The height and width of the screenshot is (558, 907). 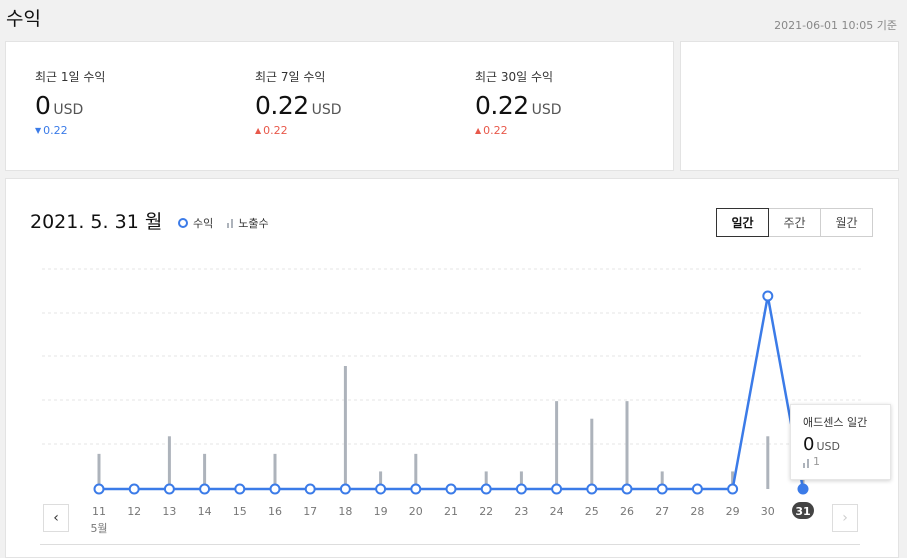 What do you see at coordinates (514, 77) in the screenshot?
I see `stat-label: 최근 30일 수익` at bounding box center [514, 77].